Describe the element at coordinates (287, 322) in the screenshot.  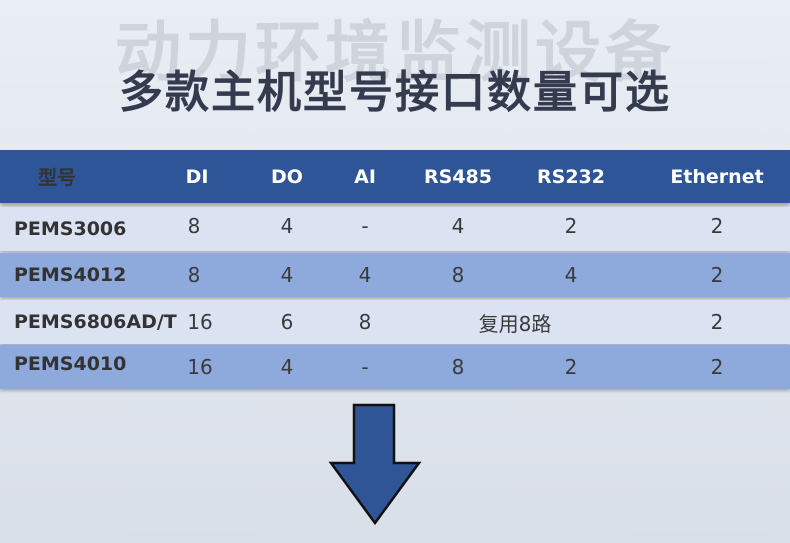
I see `cell-do: 6` at that location.